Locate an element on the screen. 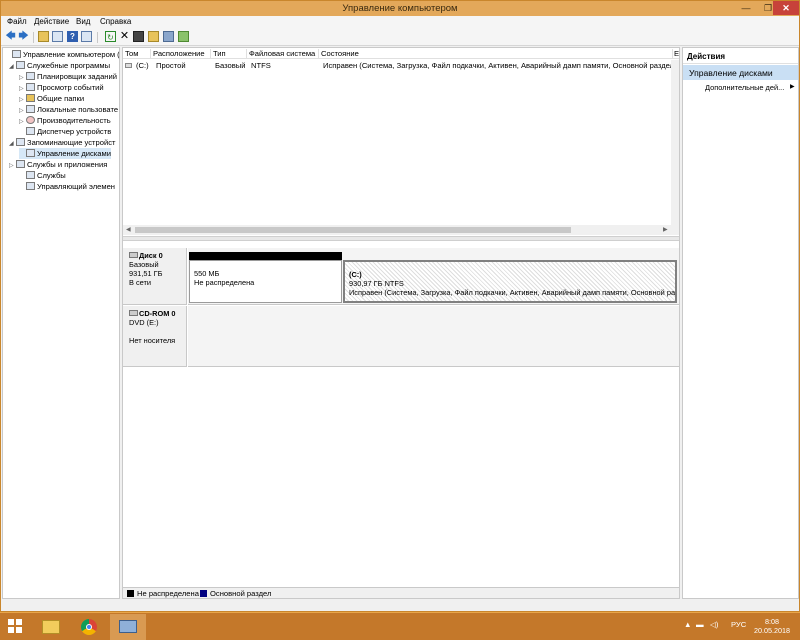 This screenshot has width=800, height=640. back-arrow-icon: 🡄 is located at coordinates (10, 36).